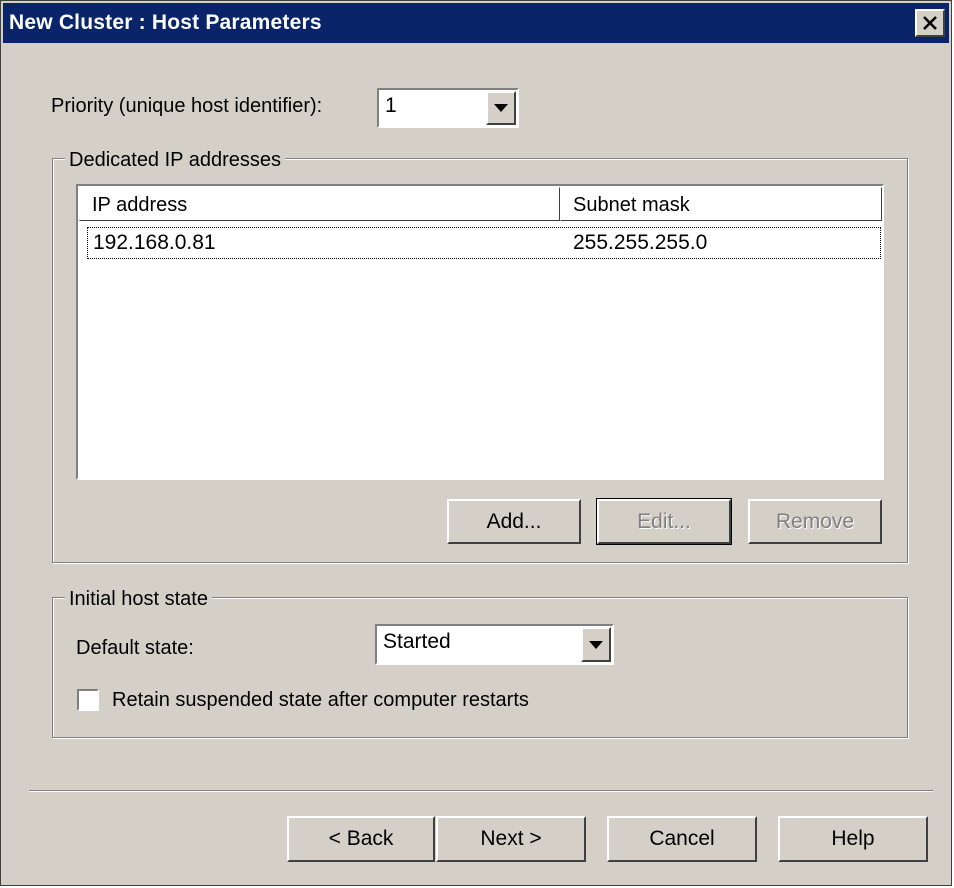 This screenshot has width=954, height=888. I want to click on priority-value: 1, so click(391, 105).